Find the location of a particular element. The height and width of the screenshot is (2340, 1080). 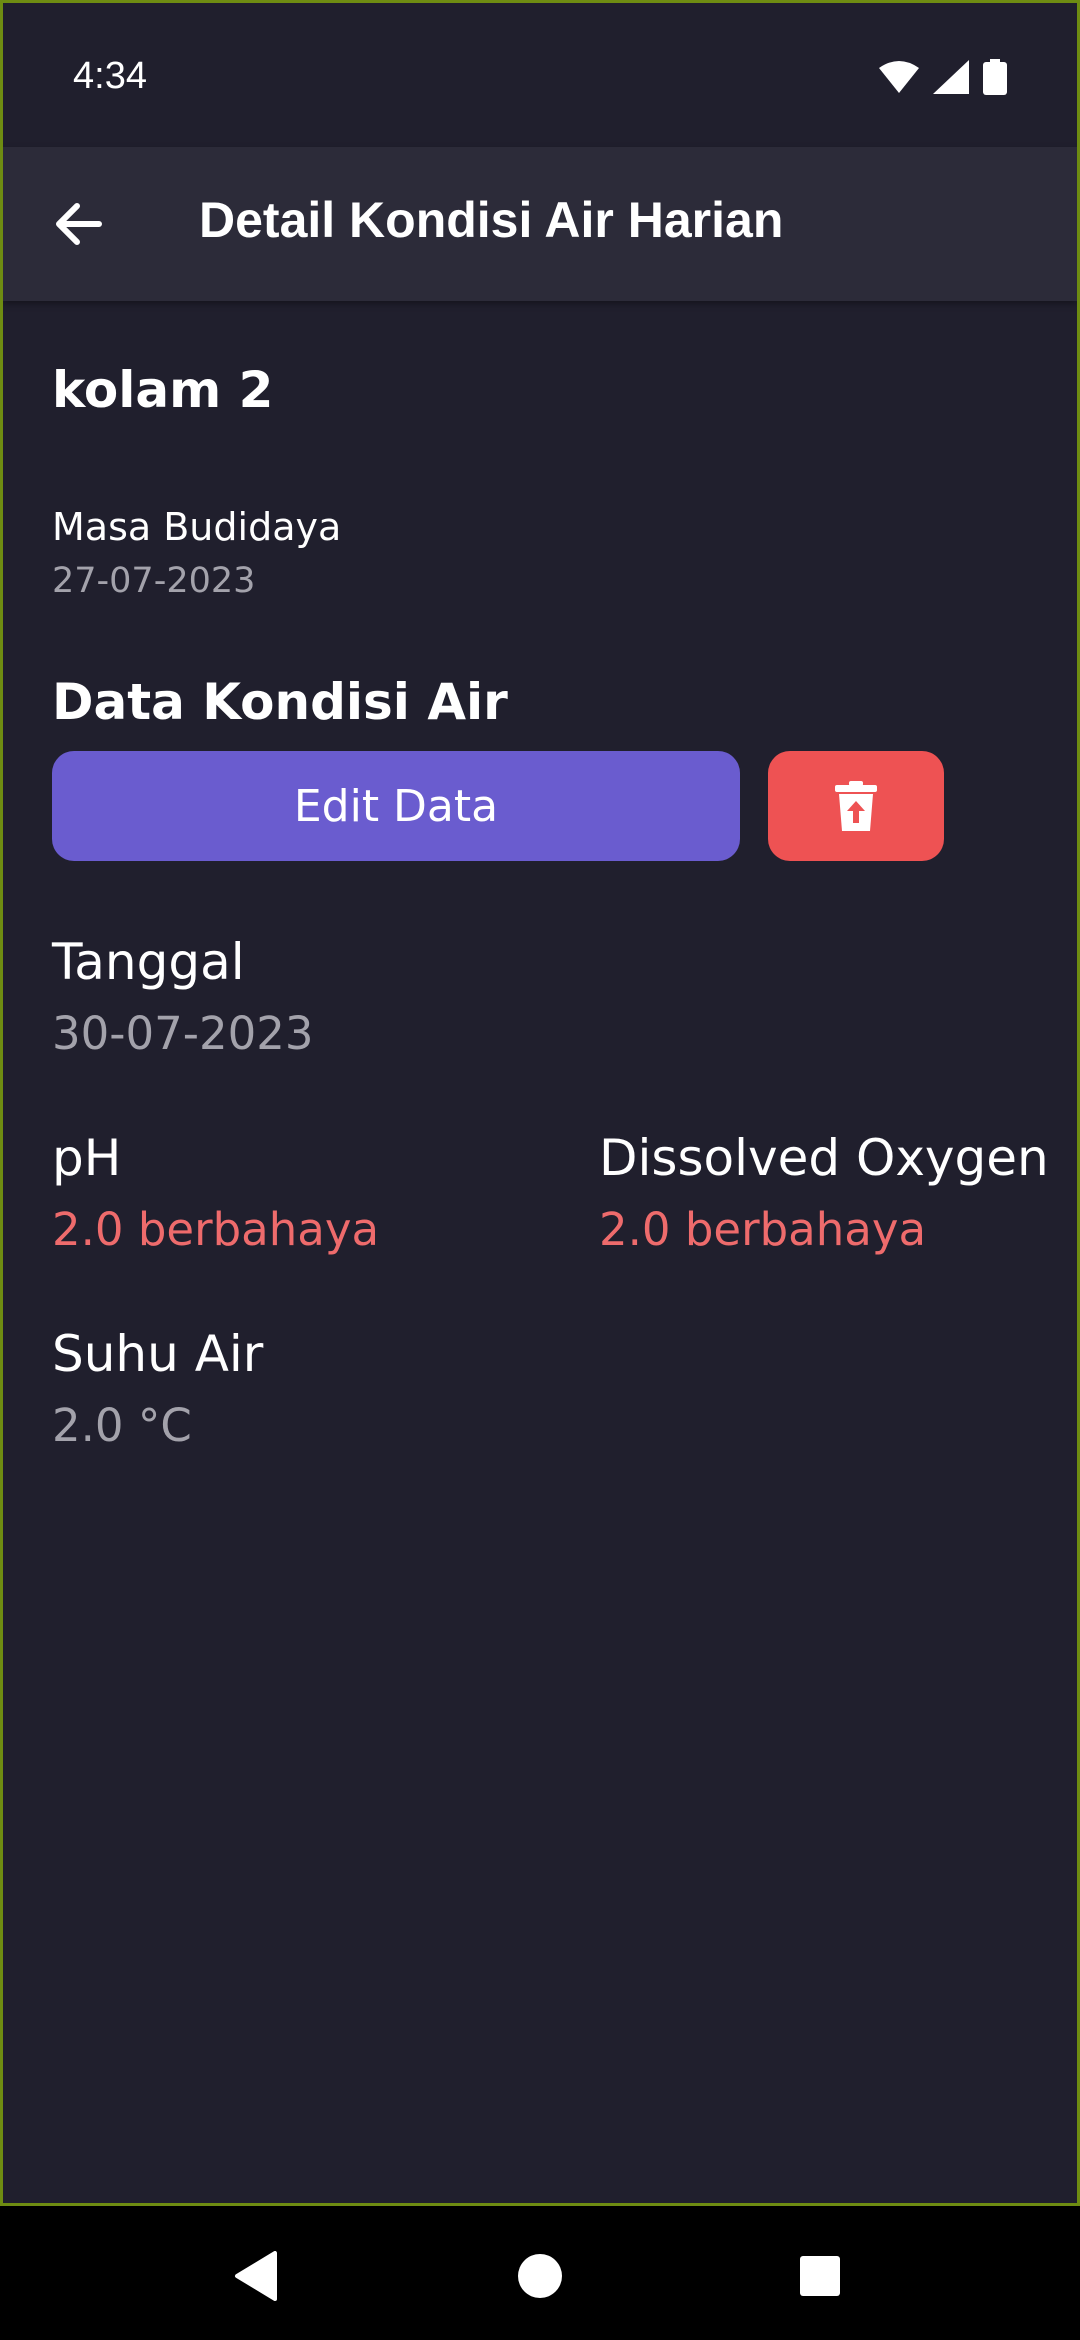

ph-label: pH is located at coordinates (87, 1158).